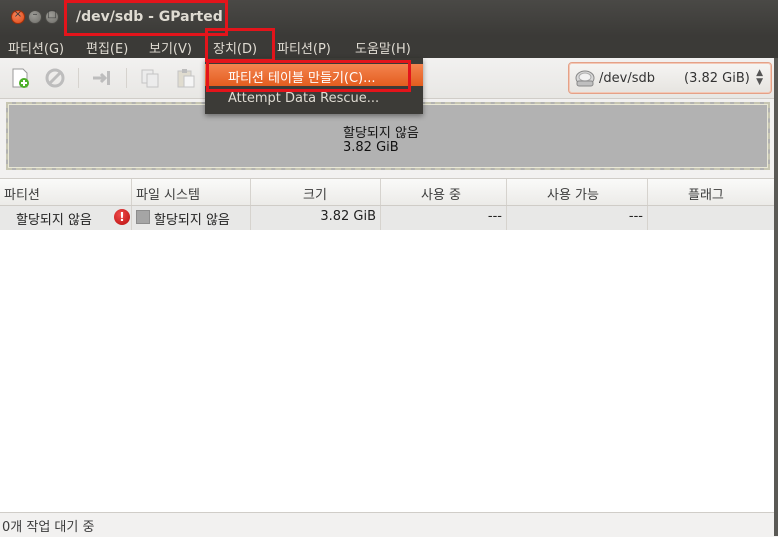 This screenshot has height=537, width=778. I want to click on menu-bar: 파티션(G) 편집(E) 보기(V) 장치(D) 파티션(P) 도움말(H), so click(389, 47).